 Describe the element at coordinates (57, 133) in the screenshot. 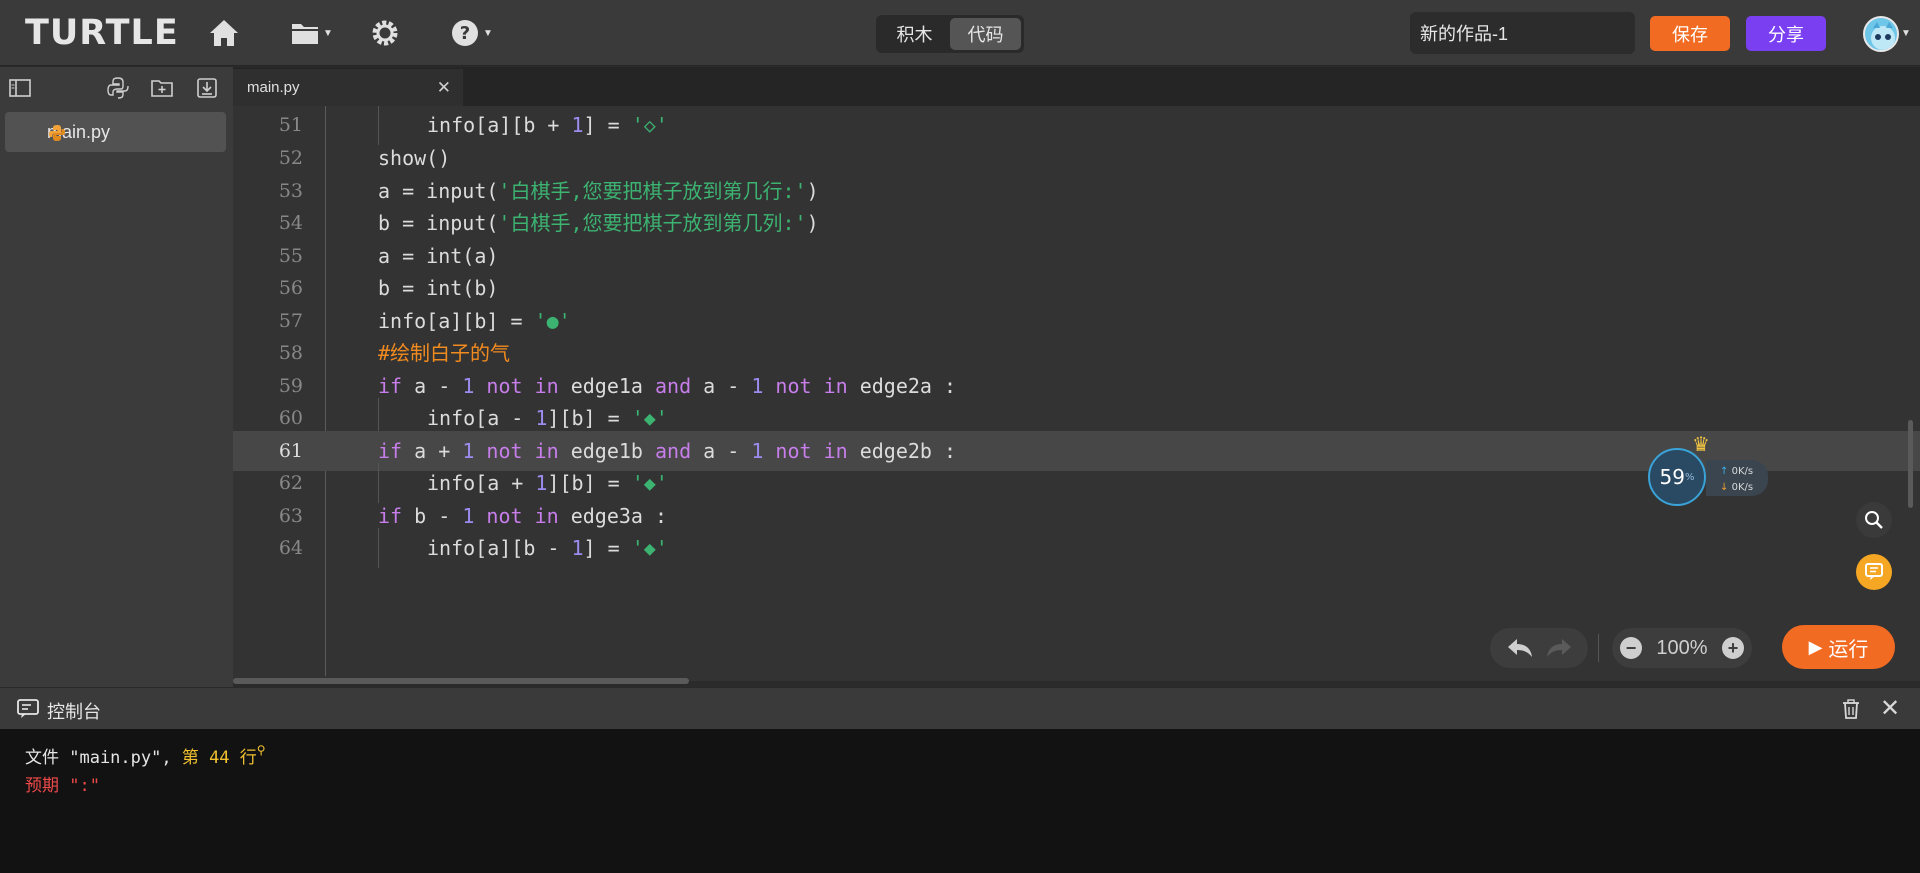

I see `python-file-icon` at that location.